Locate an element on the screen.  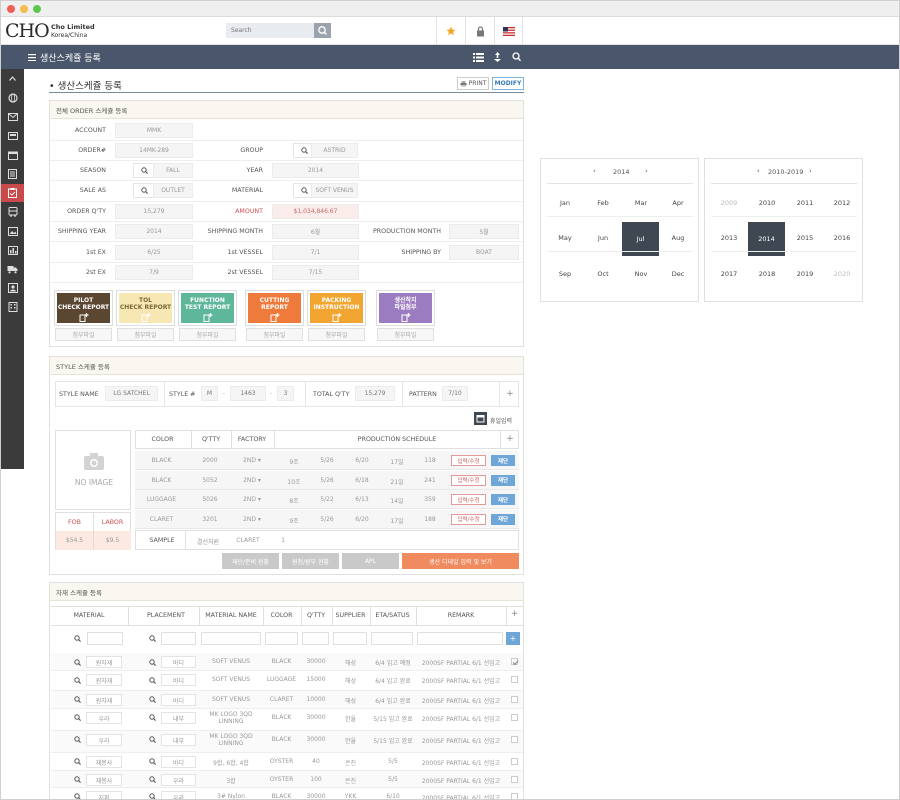
vessel2-field: 7/15 is located at coordinates (315, 272).